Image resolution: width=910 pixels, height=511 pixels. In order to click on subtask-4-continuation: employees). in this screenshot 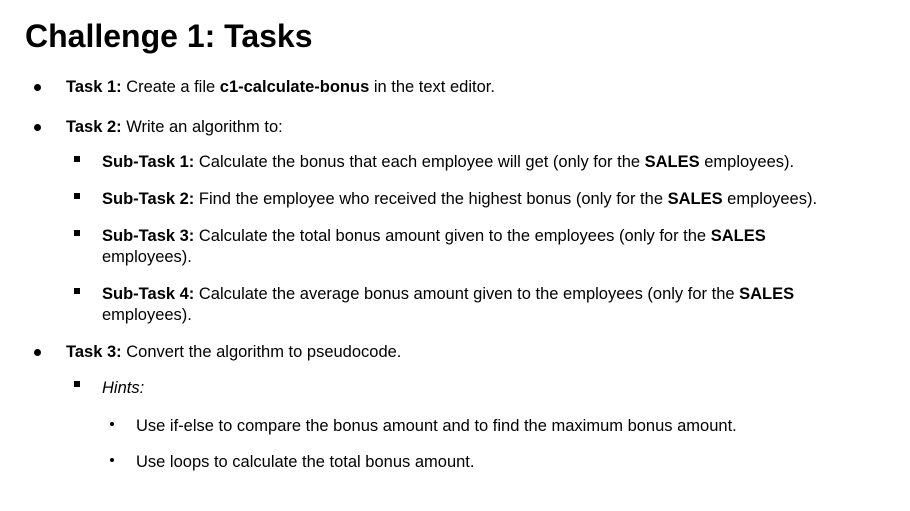, I will do `click(147, 315)`.